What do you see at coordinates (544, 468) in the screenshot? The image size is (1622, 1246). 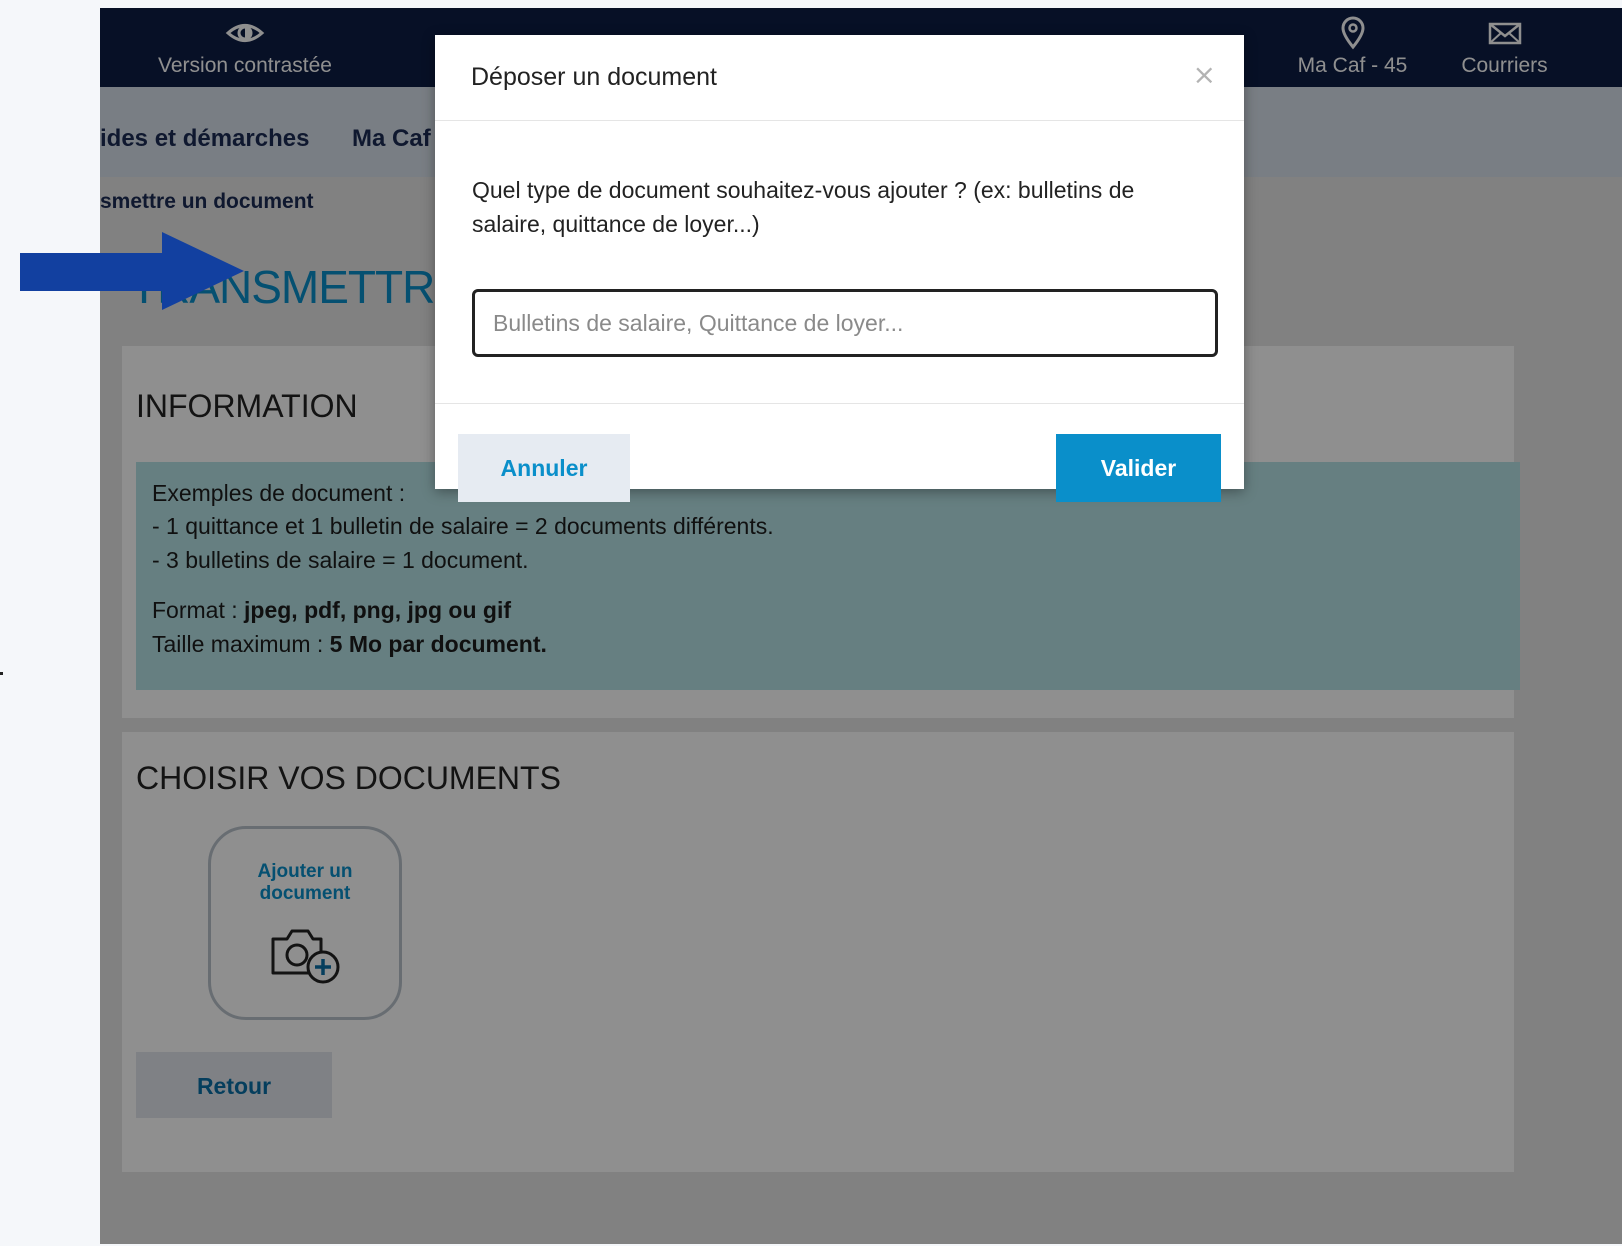 I see `cancel-button: Annuler` at bounding box center [544, 468].